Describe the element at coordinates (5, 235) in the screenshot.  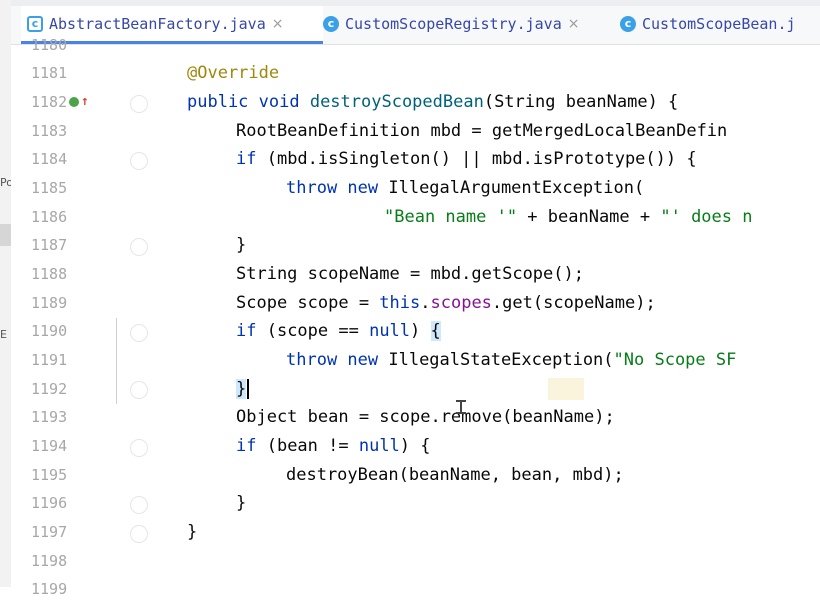
I see `adjacent-panel-highlight` at that location.